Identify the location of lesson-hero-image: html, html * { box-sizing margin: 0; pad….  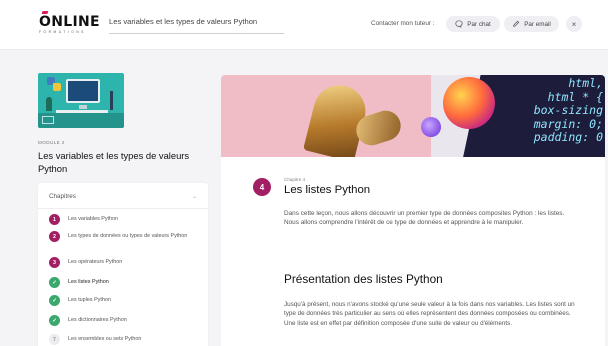
(413, 116).